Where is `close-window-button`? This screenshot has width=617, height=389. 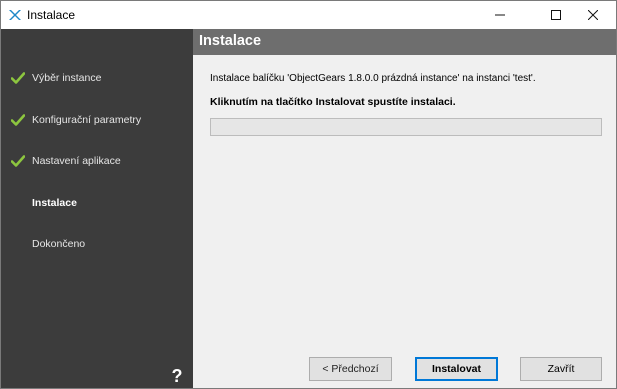 close-window-button is located at coordinates (593, 15).